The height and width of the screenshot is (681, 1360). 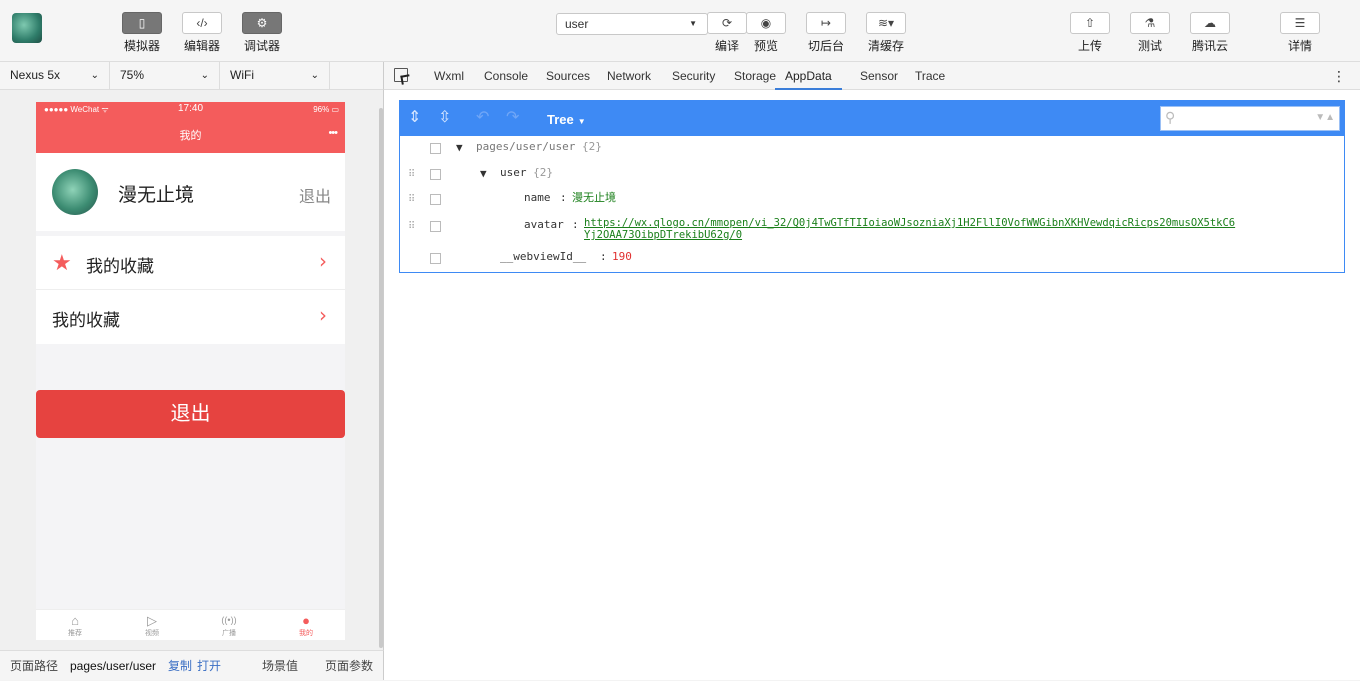 What do you see at coordinates (872, 176) in the screenshot?
I see `tree-row-user: ⠿ ▼ user {2}` at bounding box center [872, 176].